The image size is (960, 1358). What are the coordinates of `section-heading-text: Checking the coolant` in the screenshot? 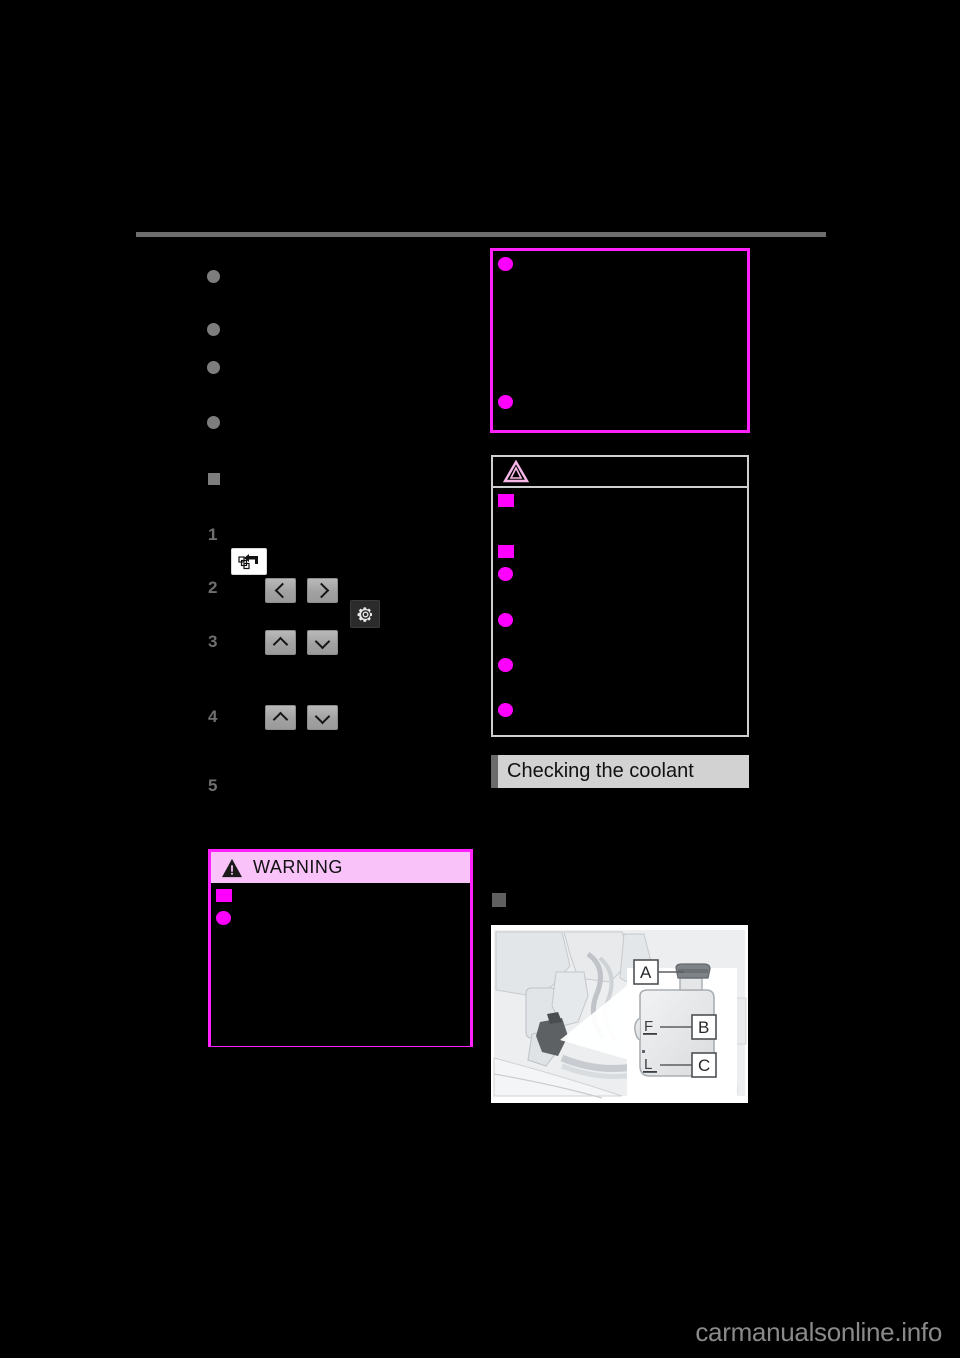 It's located at (600, 771).